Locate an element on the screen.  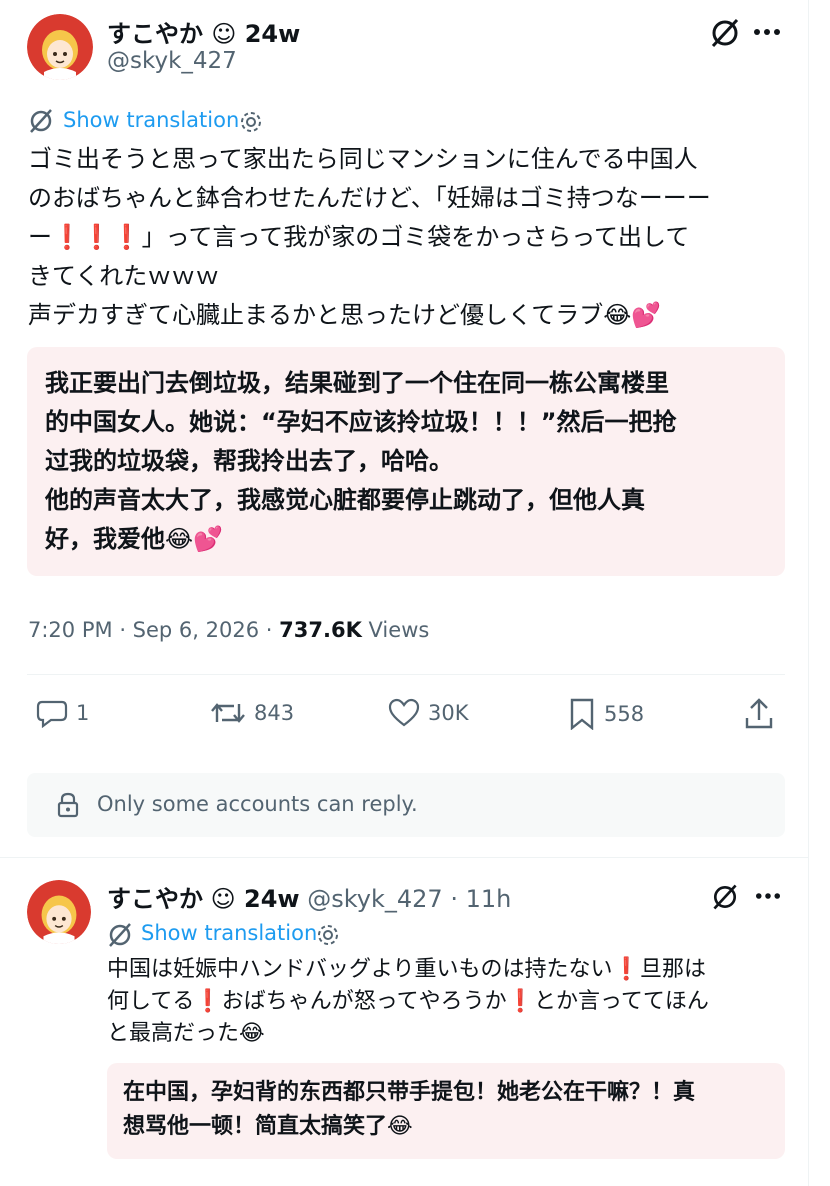
post-text-line: のおばちゃんと鉢合わせたんだけど、「妊婦はゴミ持つなーーー is located at coordinates (369, 198).